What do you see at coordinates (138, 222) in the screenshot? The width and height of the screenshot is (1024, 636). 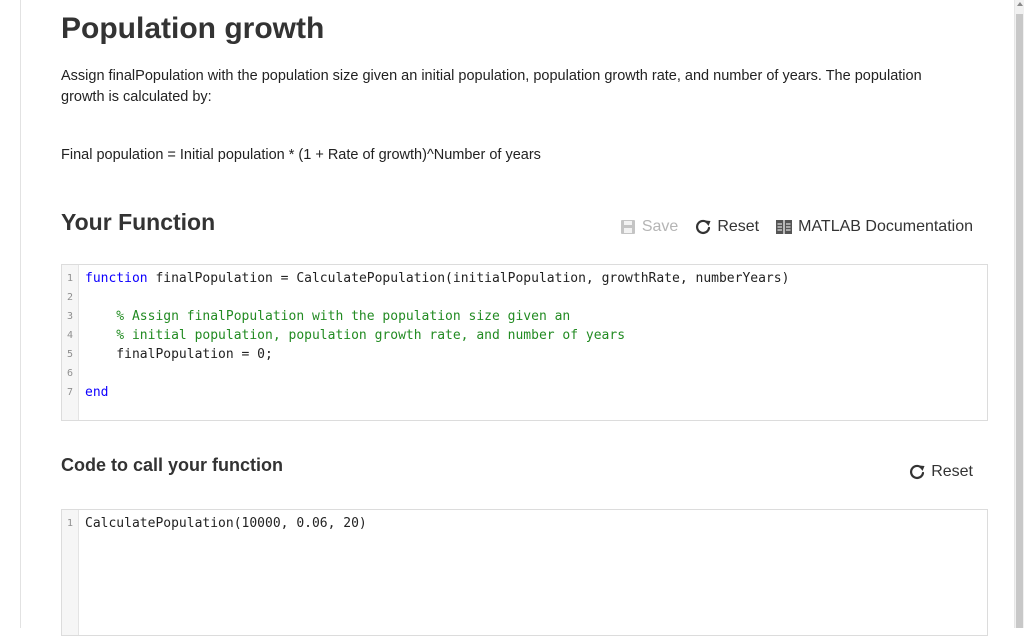 I see `your-function-heading: Your Function` at bounding box center [138, 222].